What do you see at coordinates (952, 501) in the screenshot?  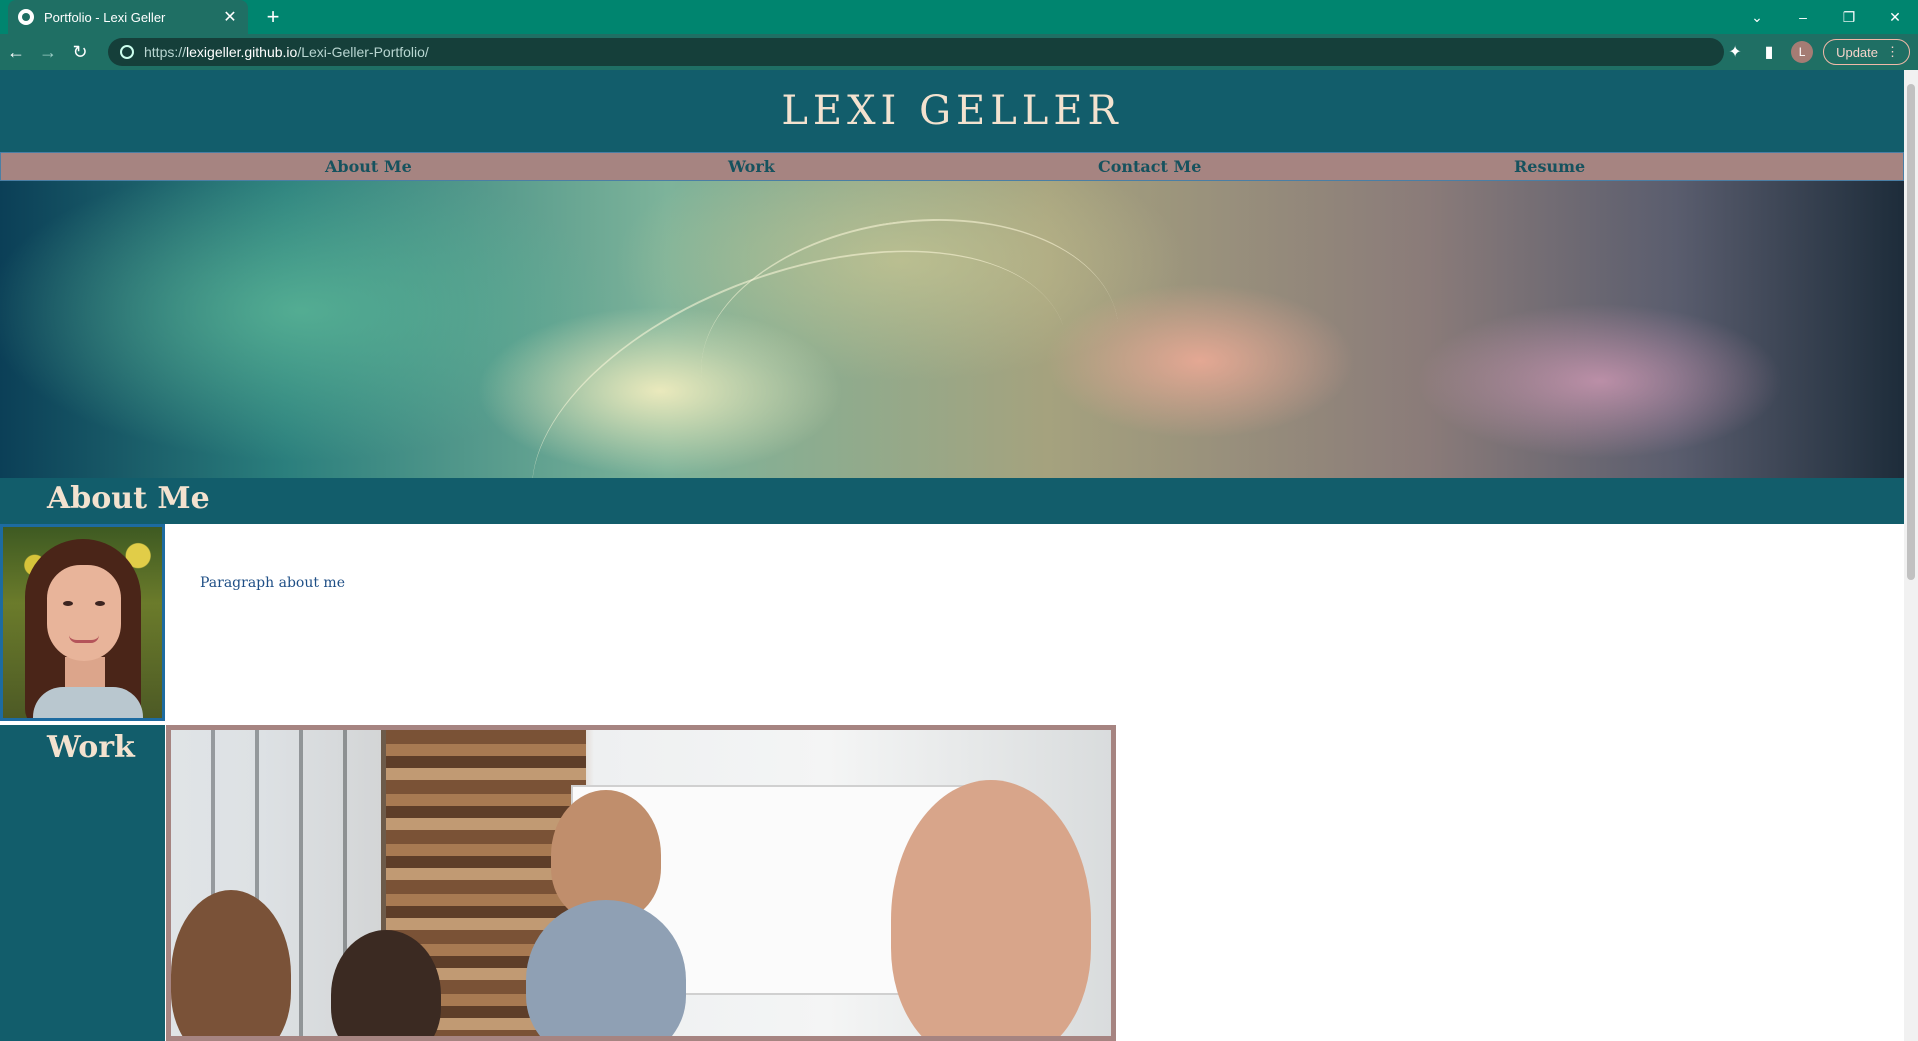 I see `about-section-header: About Me` at bounding box center [952, 501].